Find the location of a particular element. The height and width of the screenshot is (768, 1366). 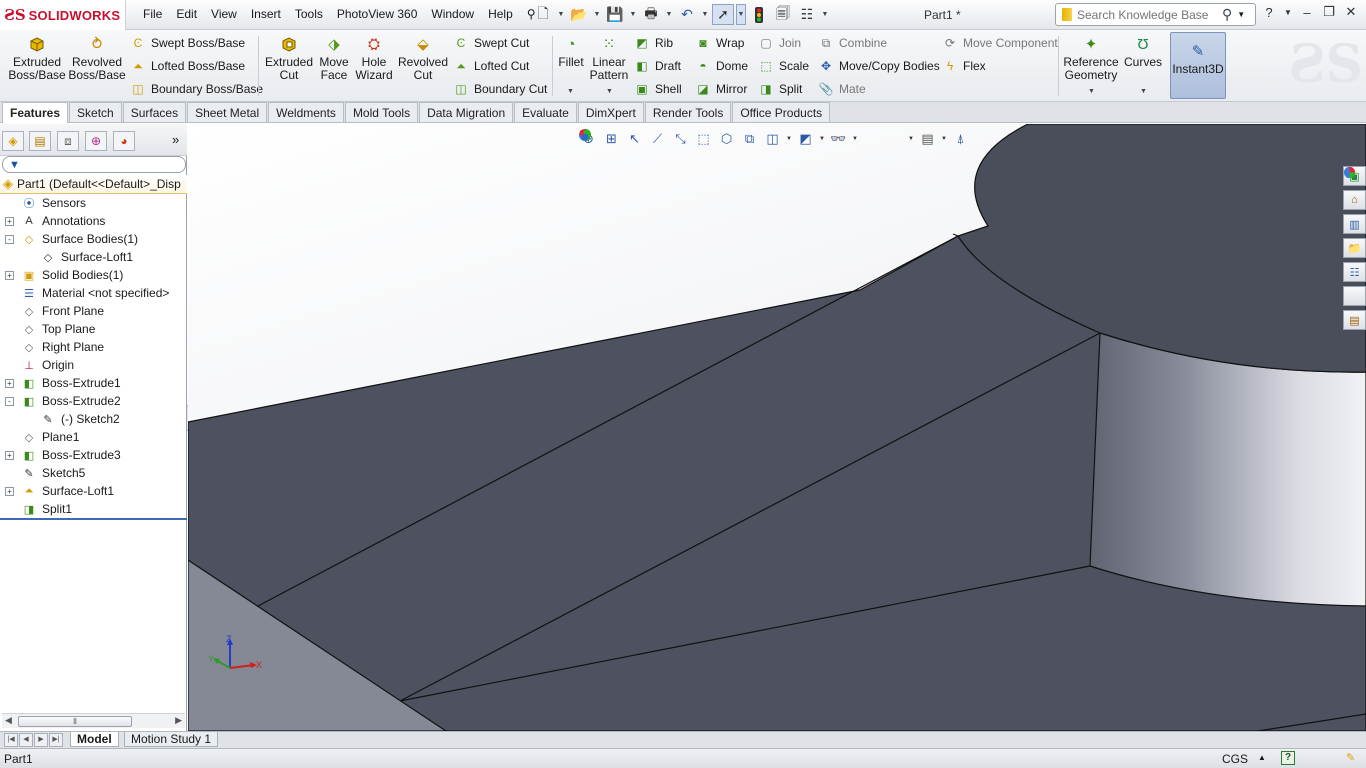

tab-sketch: Sketch is located at coordinates (95, 112).